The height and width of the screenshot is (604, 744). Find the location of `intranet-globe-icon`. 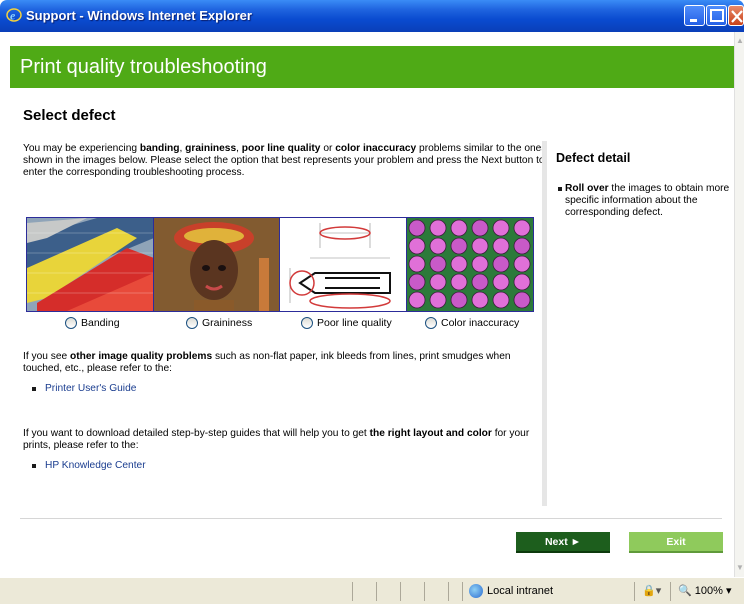

intranet-globe-icon is located at coordinates (476, 591).